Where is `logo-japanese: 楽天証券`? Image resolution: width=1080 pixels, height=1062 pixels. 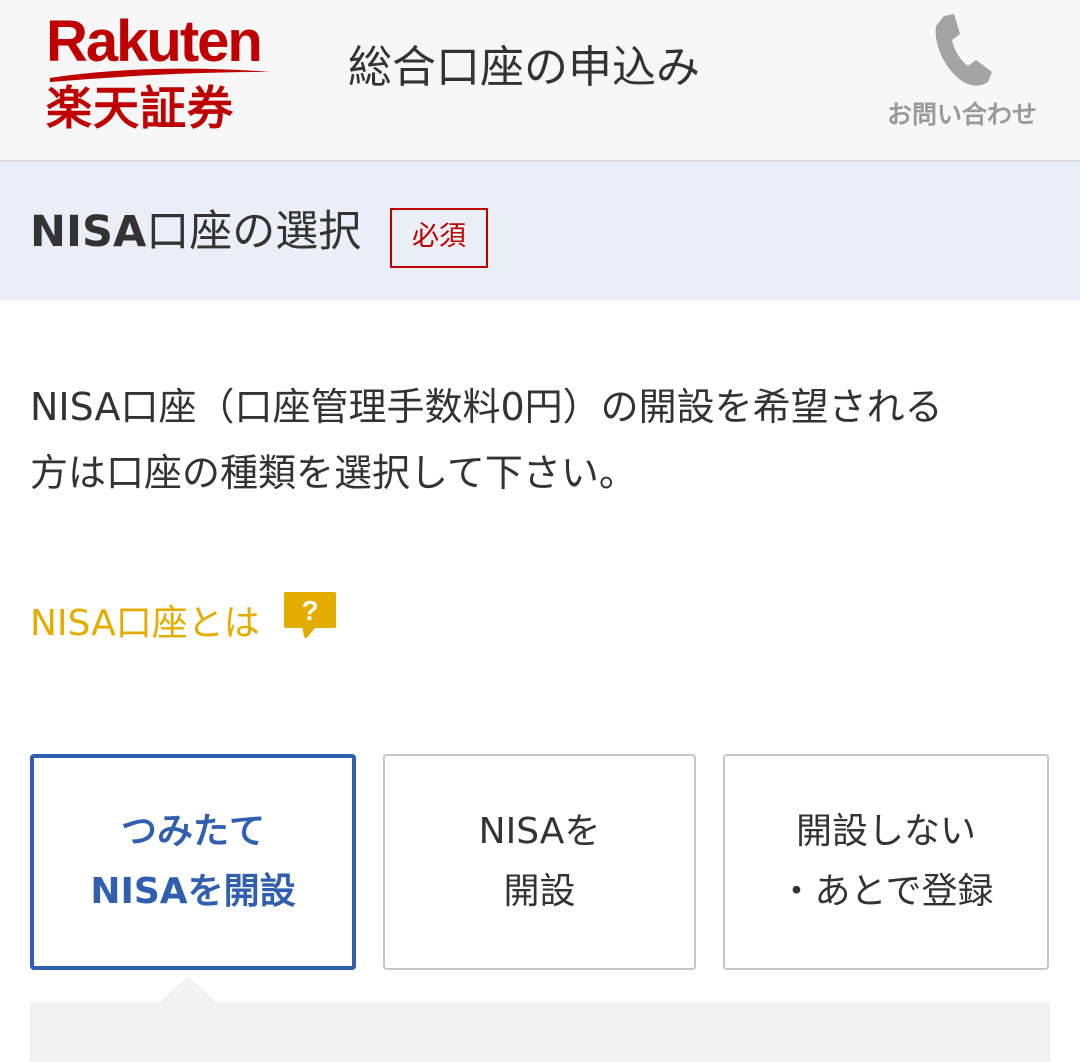 logo-japanese: 楽天証券 is located at coordinates (140, 108).